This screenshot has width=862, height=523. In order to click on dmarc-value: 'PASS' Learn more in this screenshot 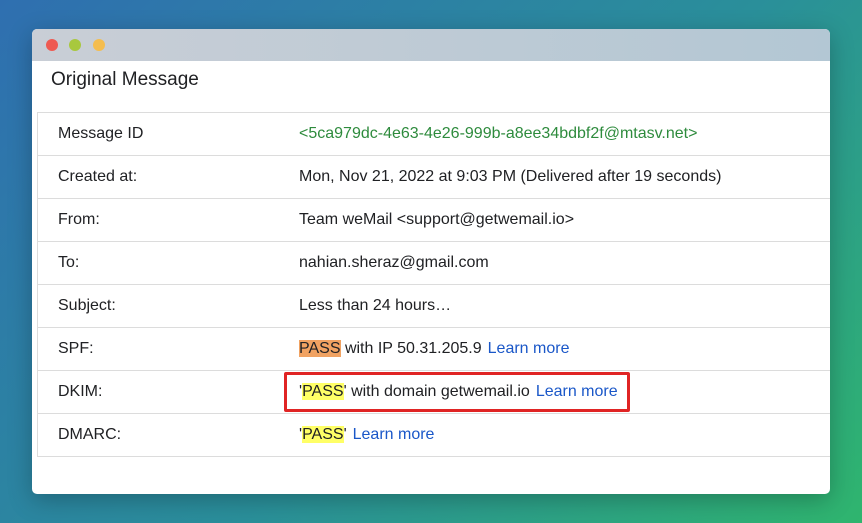, I will do `click(366, 435)`.